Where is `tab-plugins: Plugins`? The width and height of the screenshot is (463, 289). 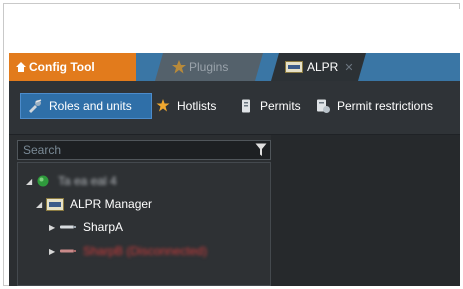
tab-plugins: Plugins is located at coordinates (209, 67).